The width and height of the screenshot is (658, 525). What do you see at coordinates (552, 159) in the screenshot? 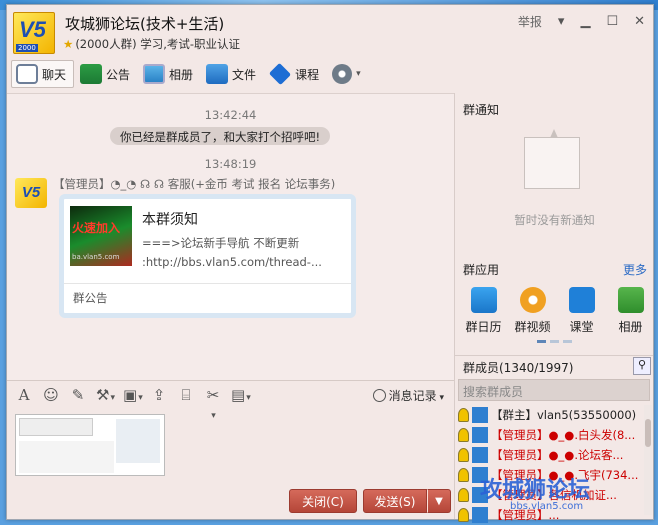
I see `notice-board-icon` at bounding box center [552, 159].